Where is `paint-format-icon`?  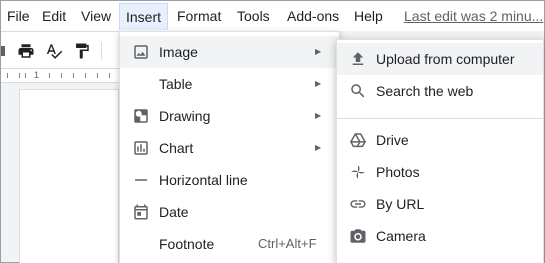 paint-format-icon is located at coordinates (82, 51).